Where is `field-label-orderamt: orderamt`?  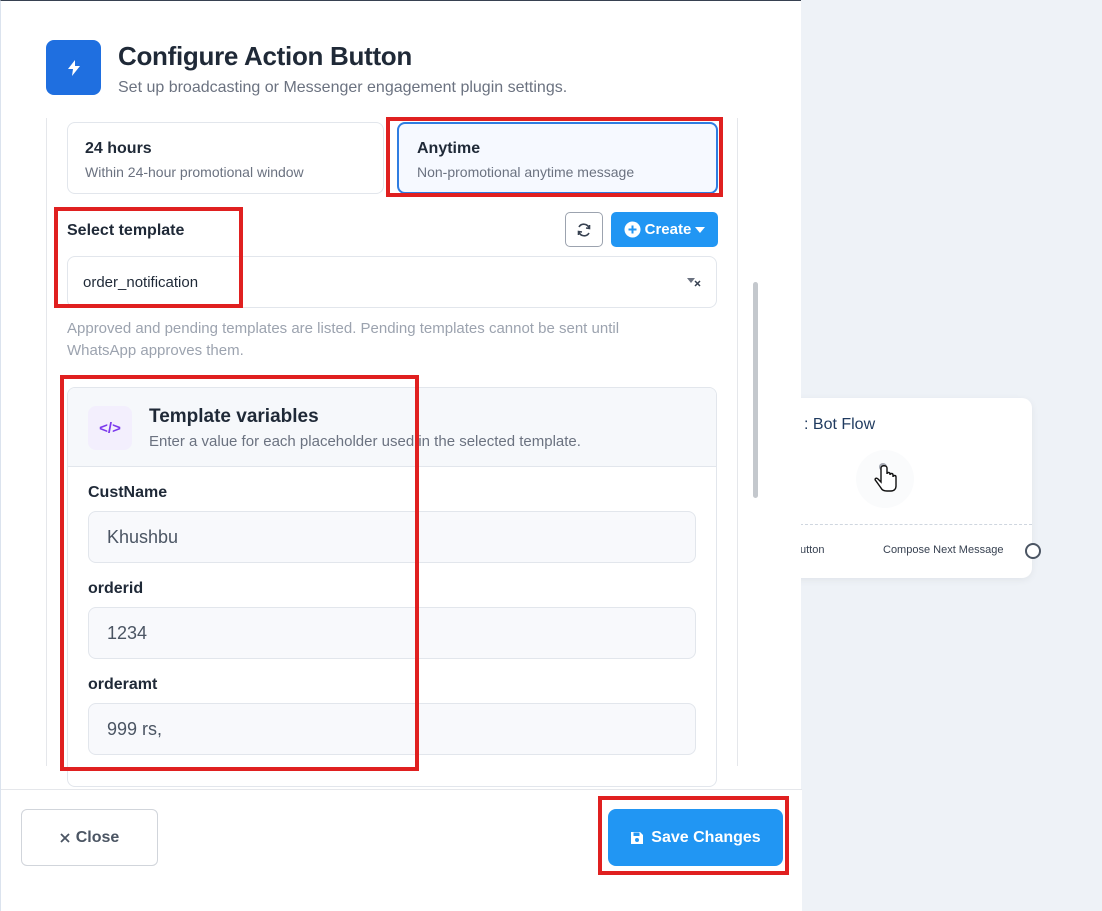 field-label-orderamt: orderamt is located at coordinates (123, 684).